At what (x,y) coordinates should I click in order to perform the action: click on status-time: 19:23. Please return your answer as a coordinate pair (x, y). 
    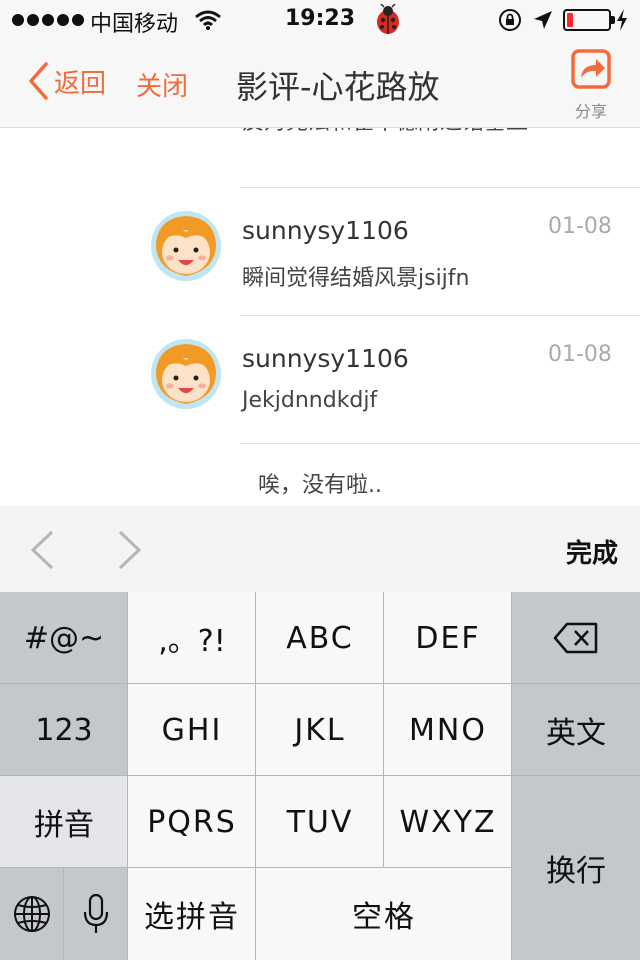
    Looking at the image, I should click on (320, 18).